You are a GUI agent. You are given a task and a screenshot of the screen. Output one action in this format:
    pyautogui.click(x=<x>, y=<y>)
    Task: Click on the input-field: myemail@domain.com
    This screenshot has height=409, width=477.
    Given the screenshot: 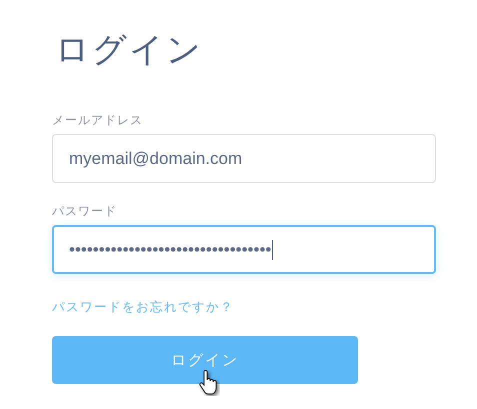 What is the action you would take?
    pyautogui.click(x=244, y=158)
    